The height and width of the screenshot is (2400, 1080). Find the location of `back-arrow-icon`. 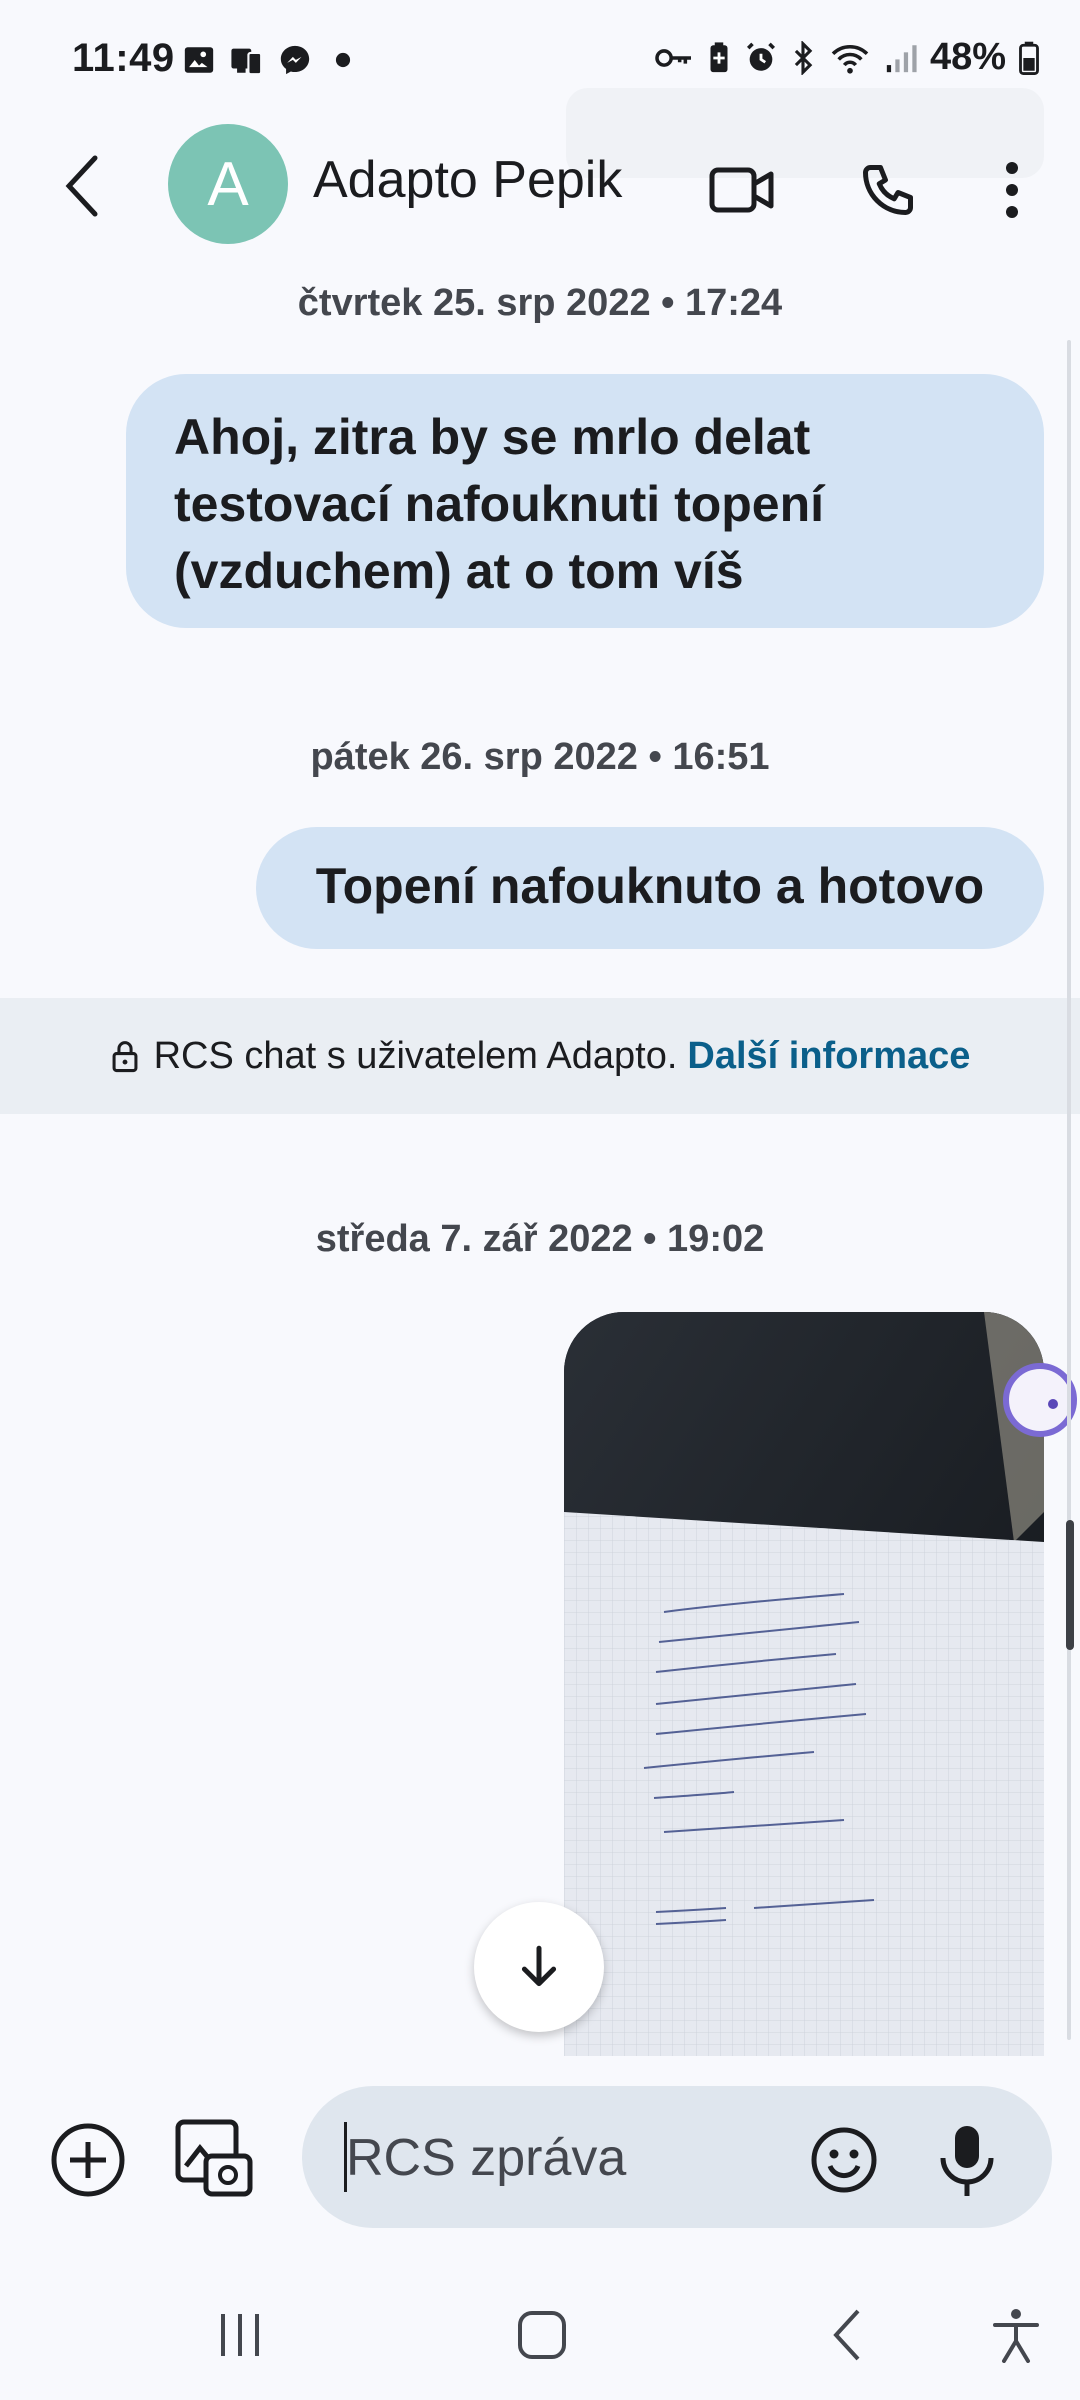

back-arrow-icon is located at coordinates (846, 2335).